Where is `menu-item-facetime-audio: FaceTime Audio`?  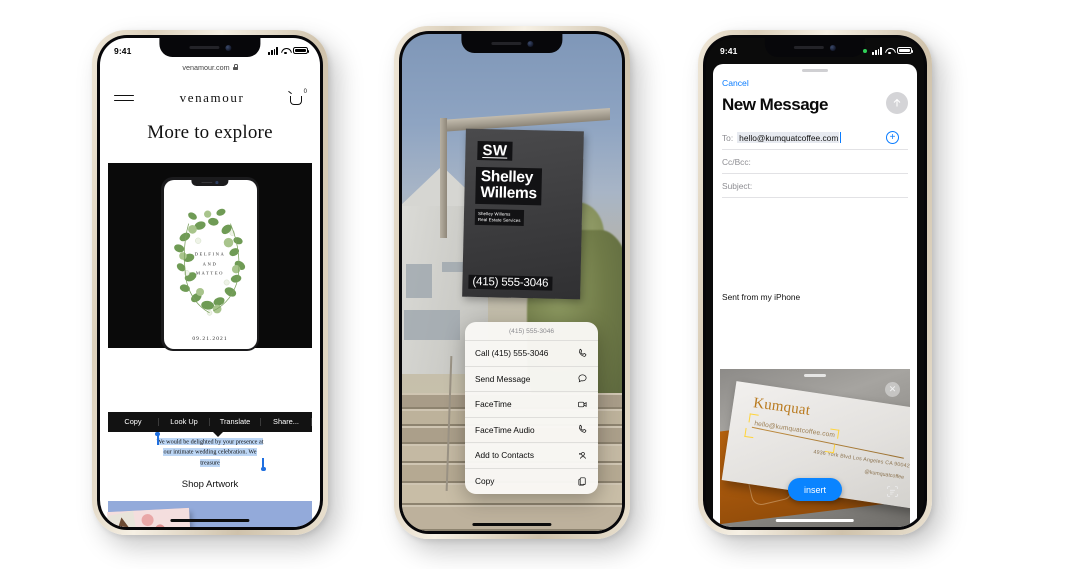
menu-item-facetime-audio: FaceTime Audio is located at coordinates (531, 430).